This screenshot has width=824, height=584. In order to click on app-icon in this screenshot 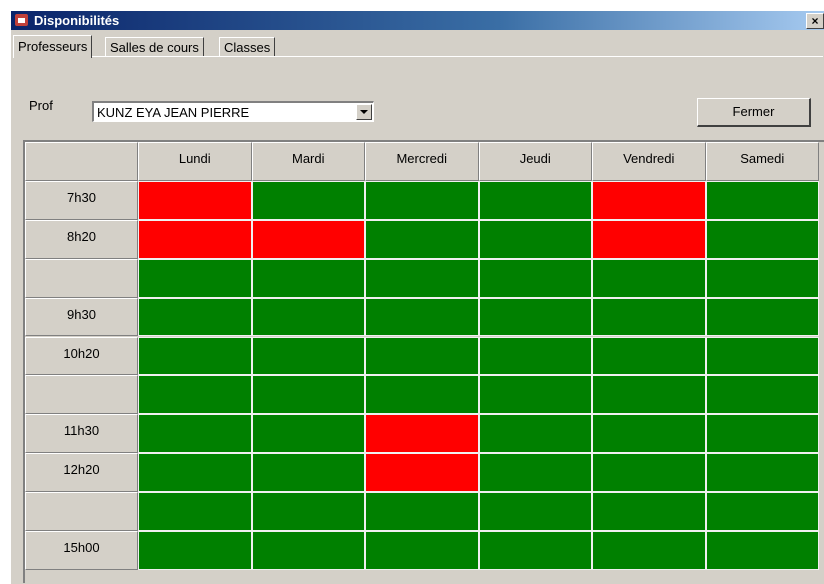, I will do `click(21, 20)`.